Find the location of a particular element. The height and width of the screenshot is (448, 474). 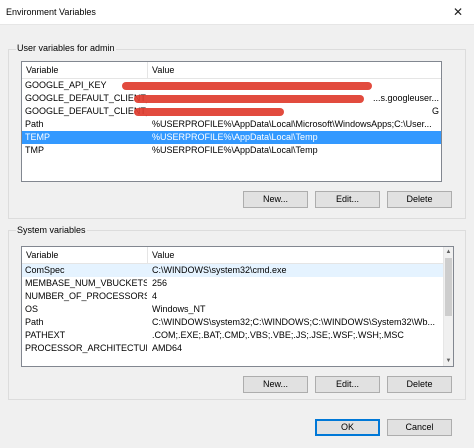

system-variables-label: System variables is located at coordinates (51, 230).